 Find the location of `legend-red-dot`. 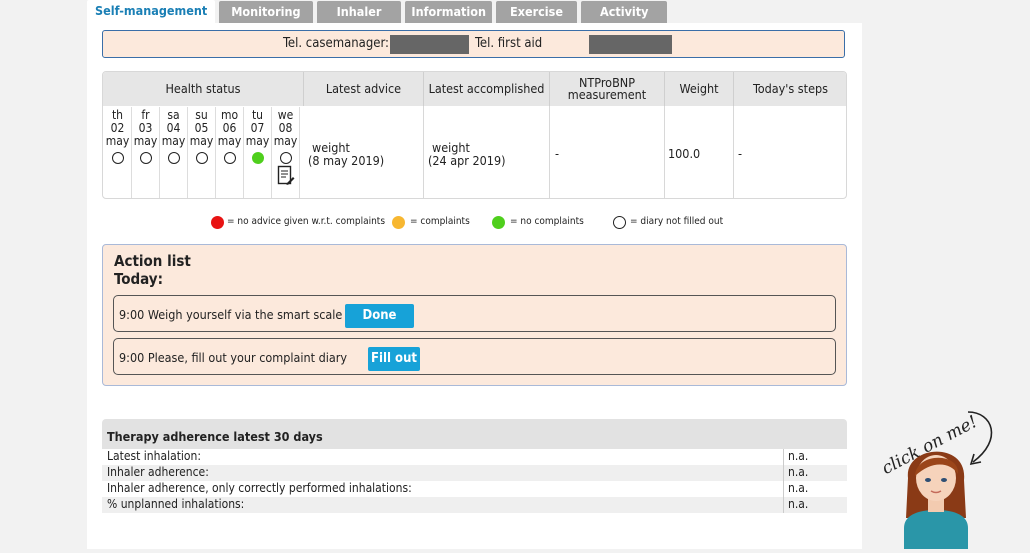

legend-red-dot is located at coordinates (217, 222).